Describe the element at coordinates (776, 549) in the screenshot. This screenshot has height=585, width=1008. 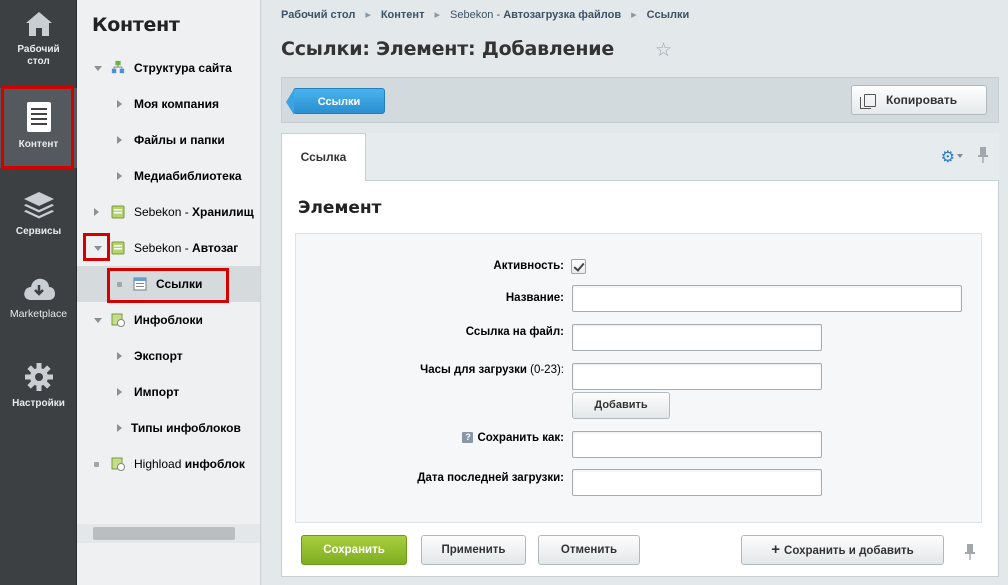
I see `plus-icon: +` at that location.